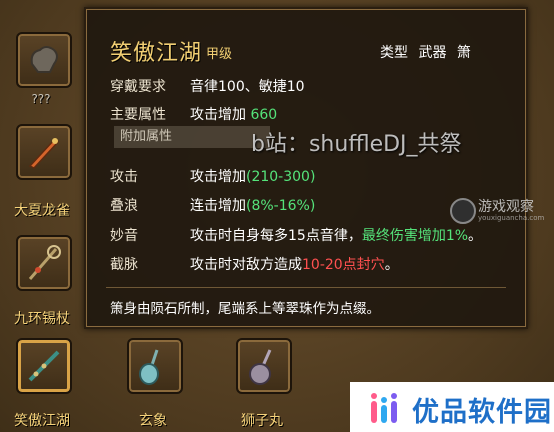 Image resolution: width=554 pixels, height=432 pixels. I want to click on inventory-slot-unknown, so click(44, 60).